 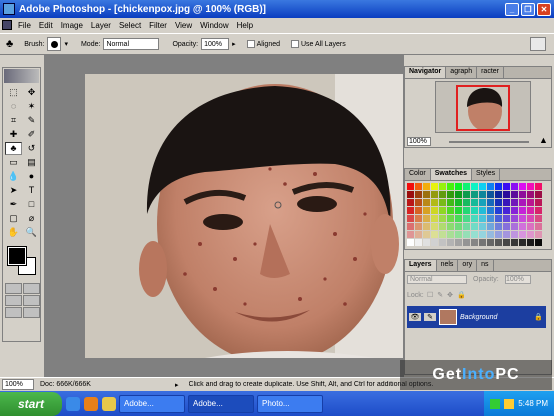 I want to click on explorer-icon, so click(x=109, y=403).